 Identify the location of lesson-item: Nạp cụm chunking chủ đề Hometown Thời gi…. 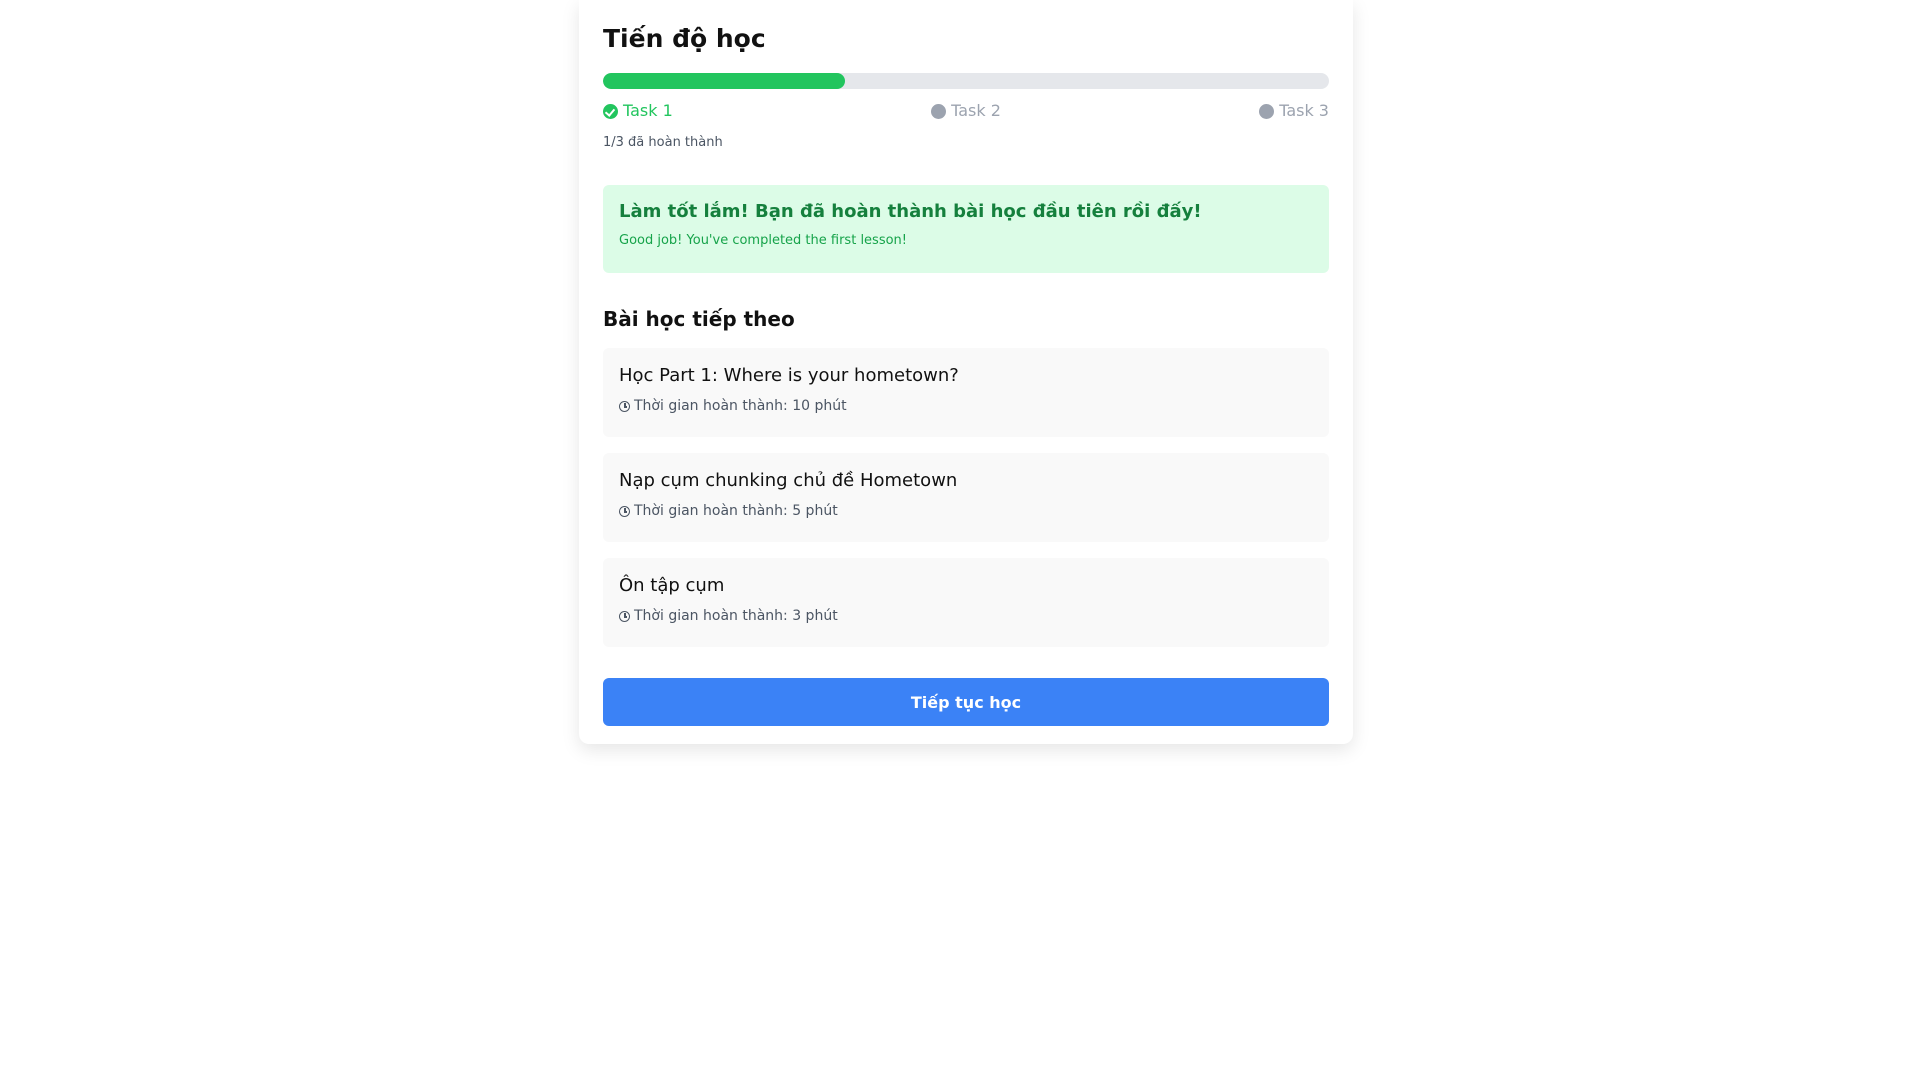
(966, 497).